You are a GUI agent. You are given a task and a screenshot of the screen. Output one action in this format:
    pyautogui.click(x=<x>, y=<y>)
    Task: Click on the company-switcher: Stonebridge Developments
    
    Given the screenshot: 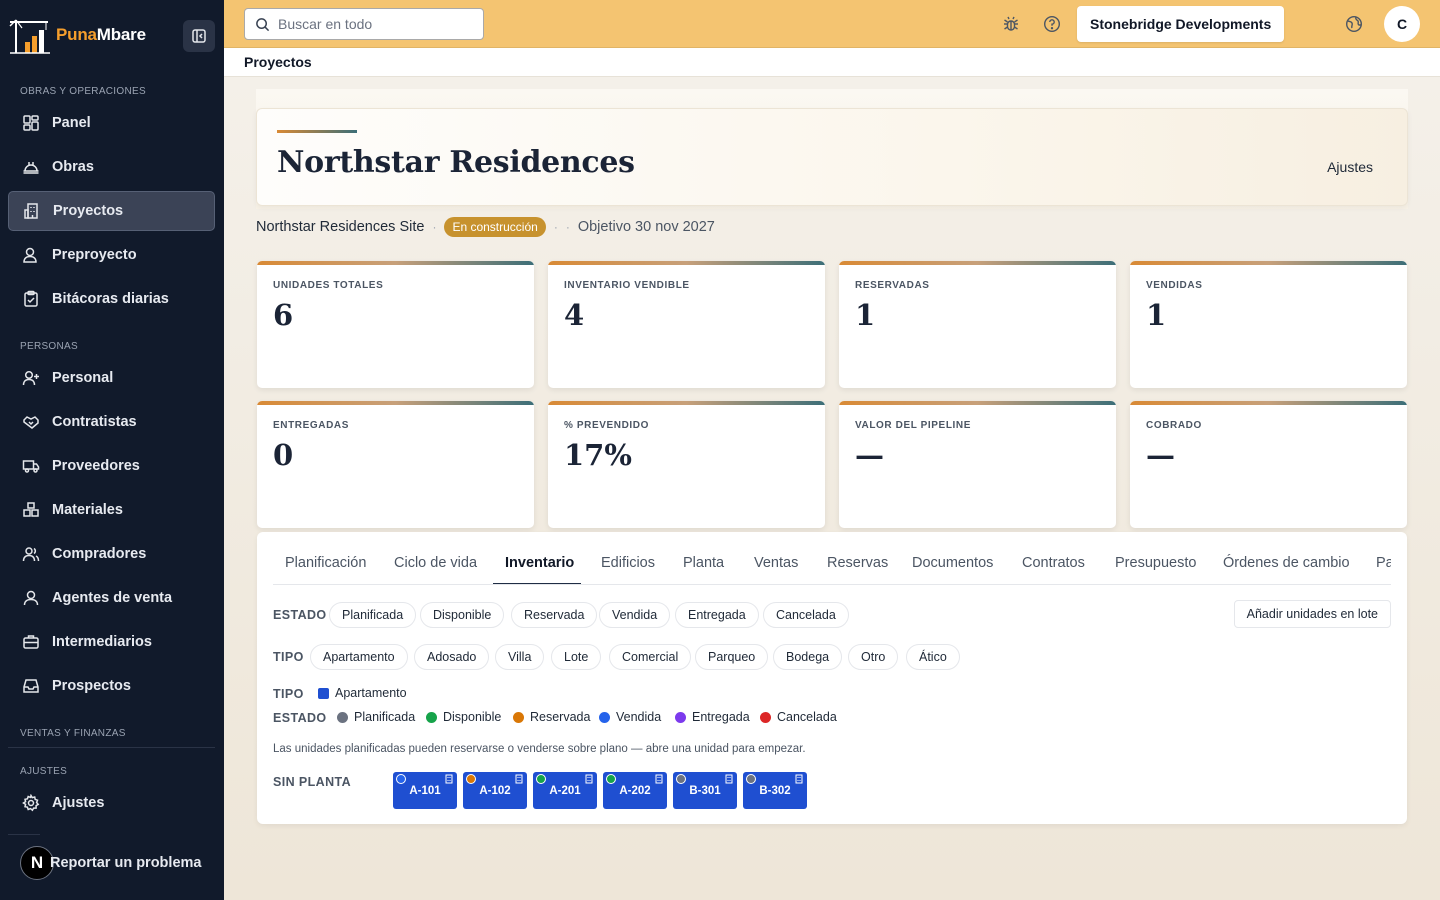 What is the action you would take?
    pyautogui.click(x=1181, y=24)
    